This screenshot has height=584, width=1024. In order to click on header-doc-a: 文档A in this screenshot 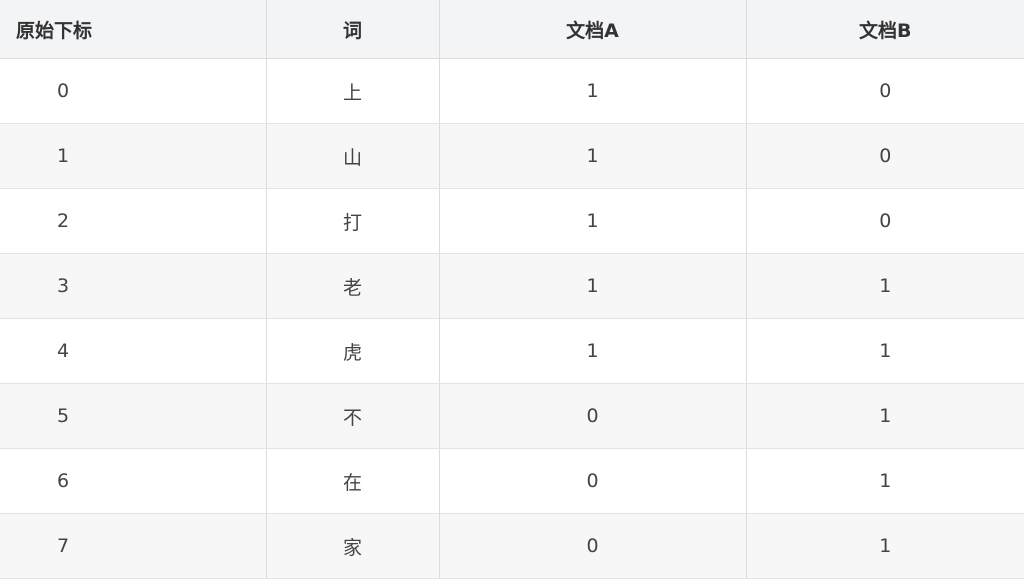, I will do `click(593, 29)`.